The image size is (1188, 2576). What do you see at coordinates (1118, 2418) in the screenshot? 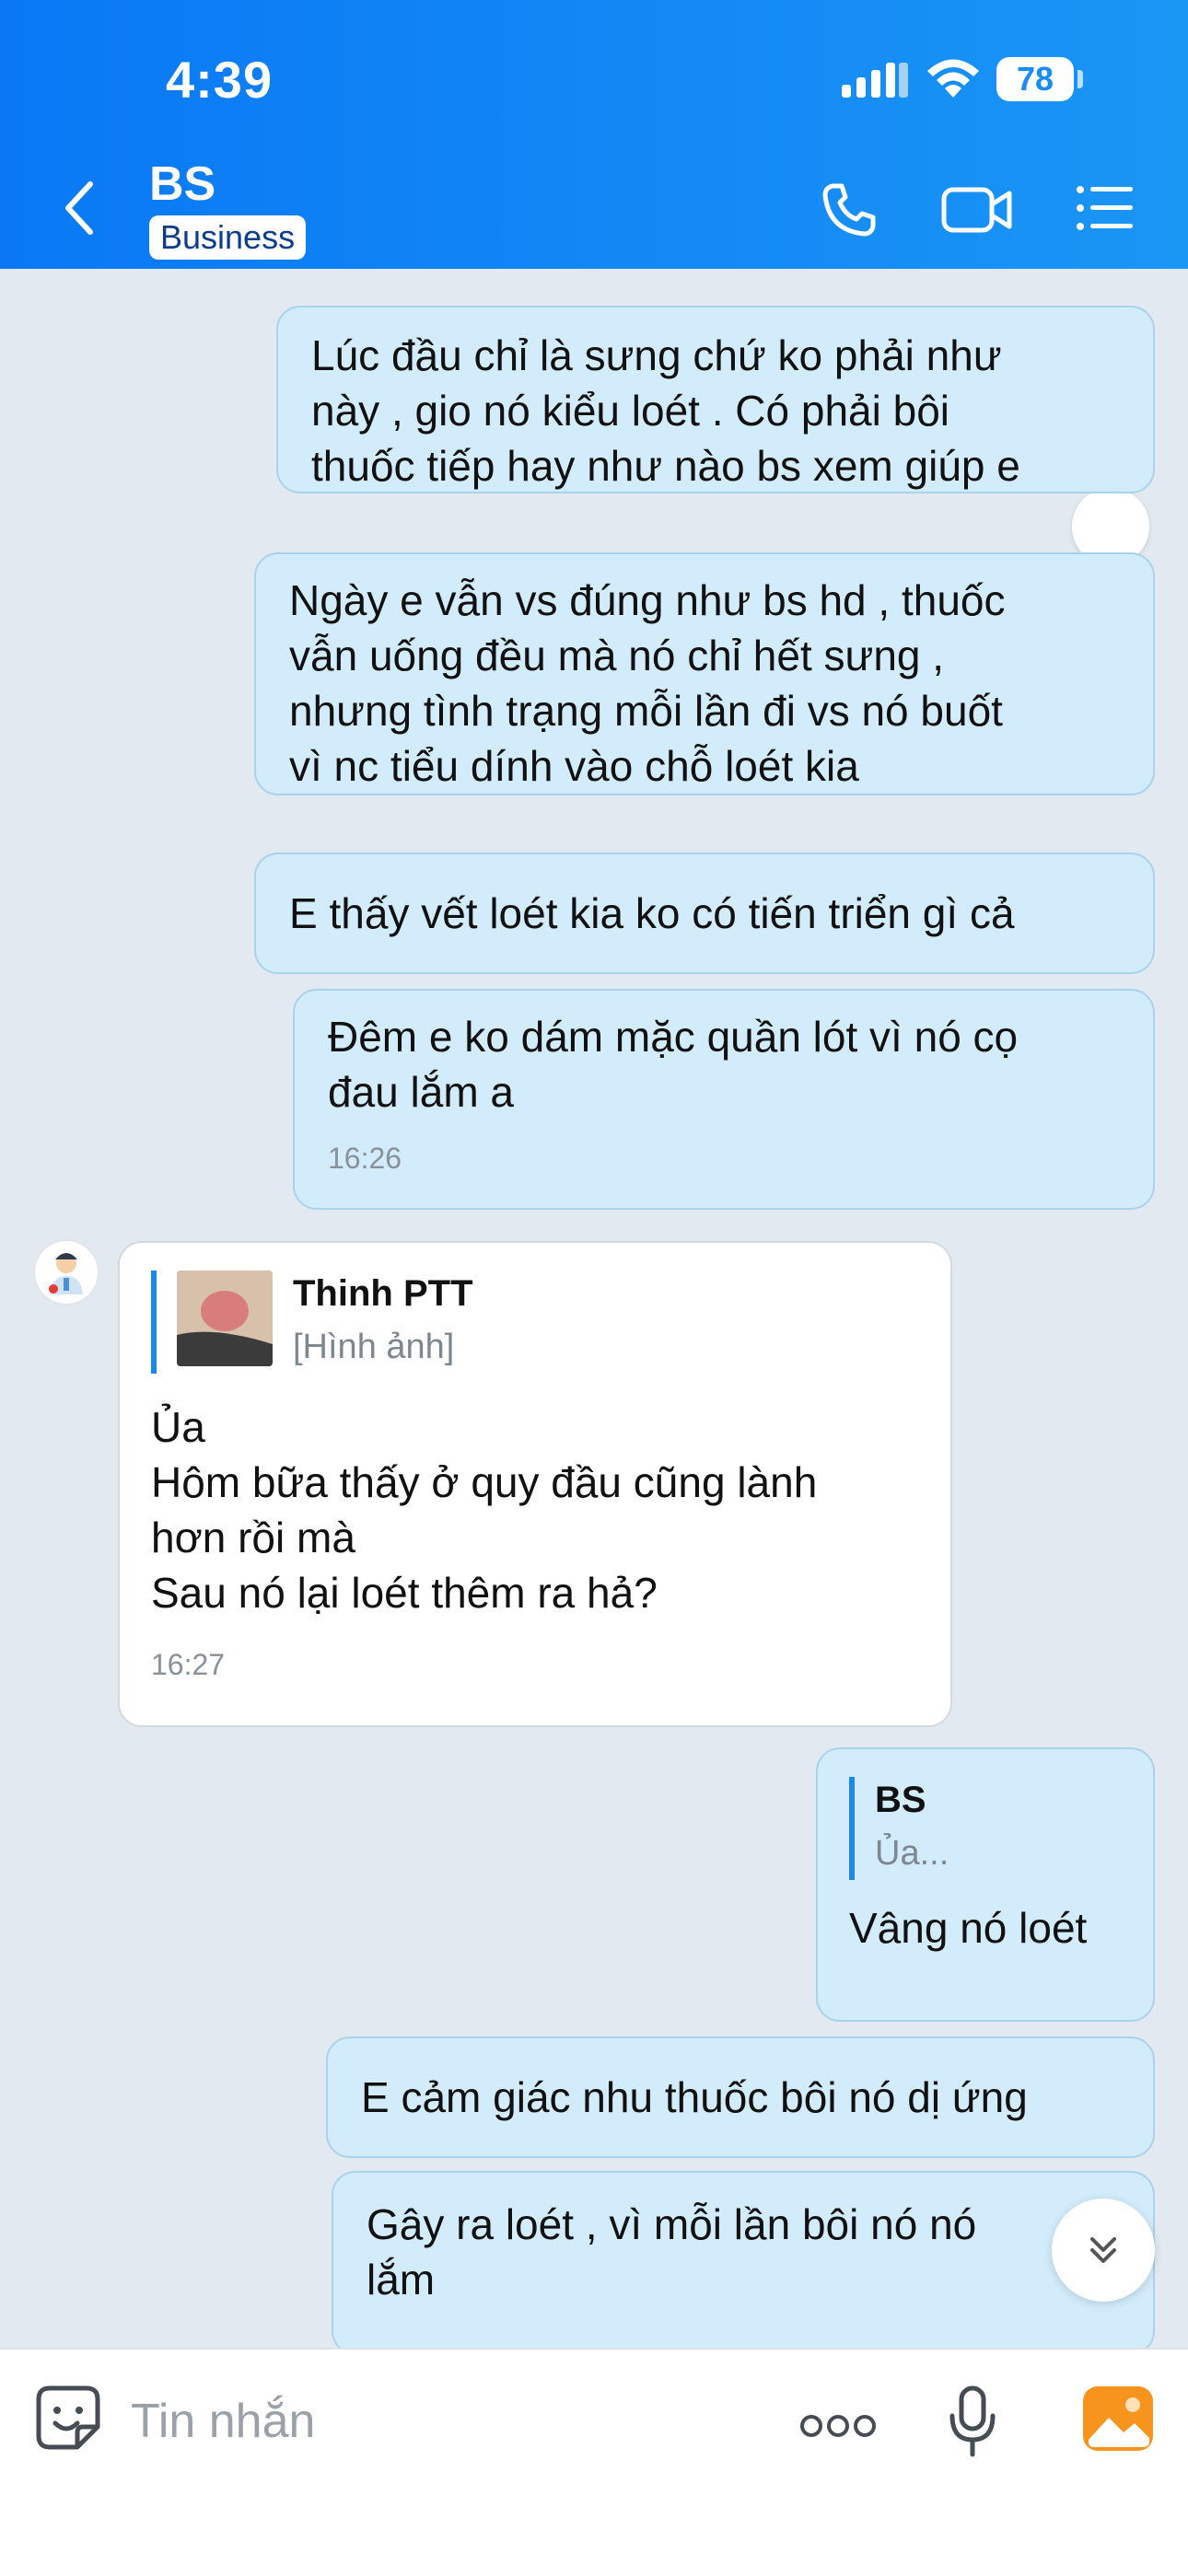
I see `gallery-icon` at bounding box center [1118, 2418].